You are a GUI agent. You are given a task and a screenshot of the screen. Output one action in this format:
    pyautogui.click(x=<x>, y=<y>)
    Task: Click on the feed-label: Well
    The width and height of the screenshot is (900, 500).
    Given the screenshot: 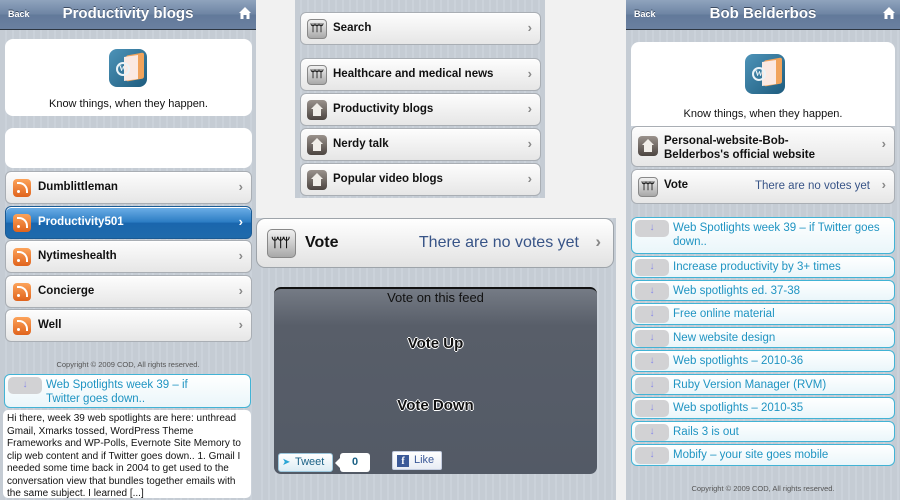 What is the action you would take?
    pyautogui.click(x=50, y=325)
    